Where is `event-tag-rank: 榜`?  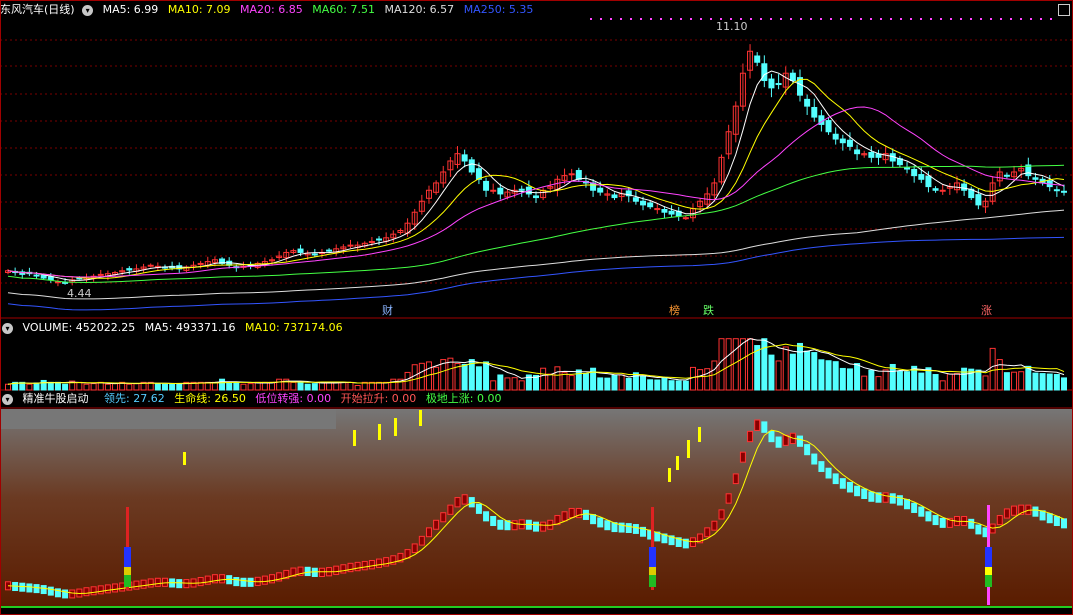
event-tag-rank: 榜 is located at coordinates (674, 310).